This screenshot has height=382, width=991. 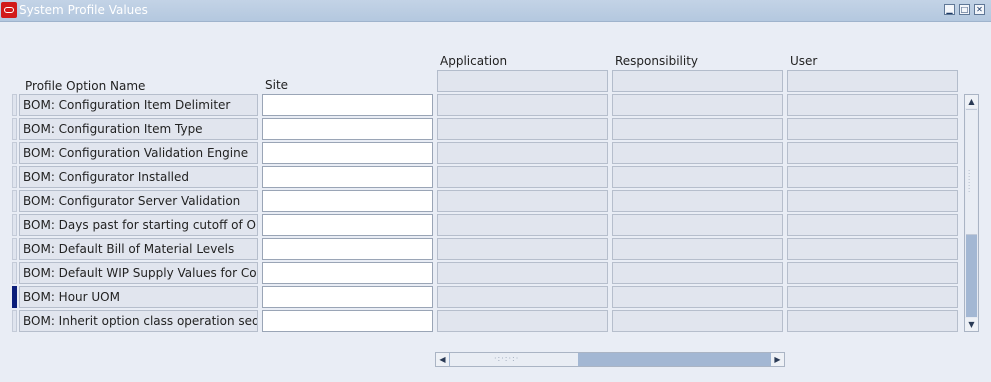 I want to click on vertical-scroll-track, so click(x=971, y=276).